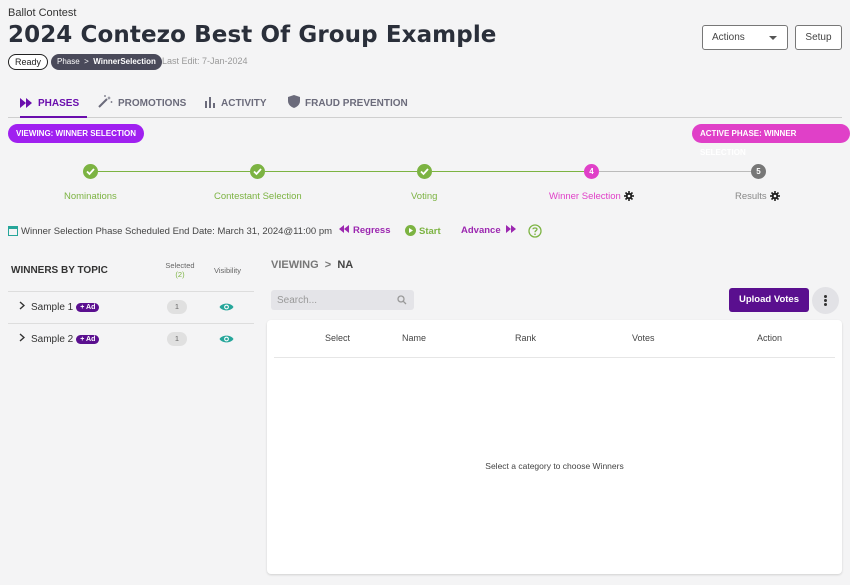  What do you see at coordinates (535, 231) in the screenshot?
I see `help-icon` at bounding box center [535, 231].